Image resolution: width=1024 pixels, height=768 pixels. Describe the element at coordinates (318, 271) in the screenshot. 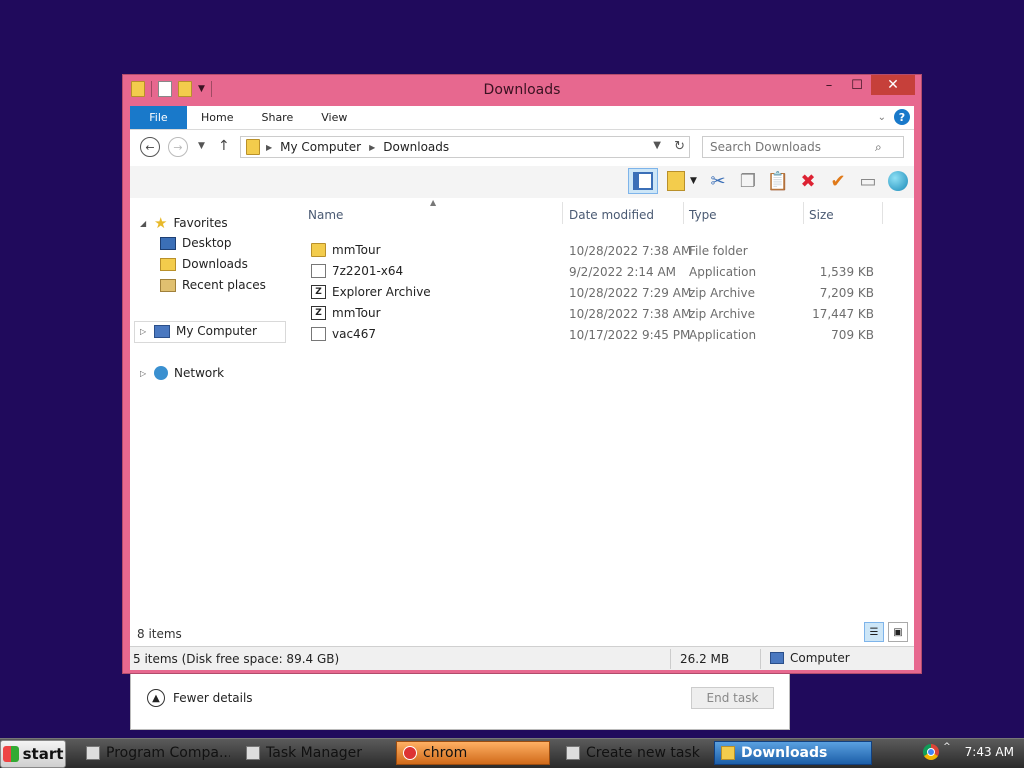

I see `application-icon` at that location.